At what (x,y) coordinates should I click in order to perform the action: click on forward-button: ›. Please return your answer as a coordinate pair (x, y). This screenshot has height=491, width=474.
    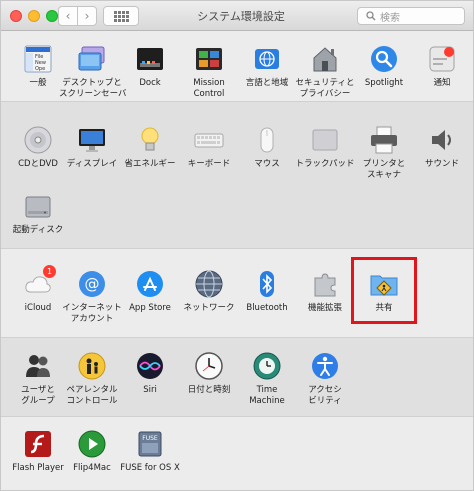
    Looking at the image, I should click on (87, 16).